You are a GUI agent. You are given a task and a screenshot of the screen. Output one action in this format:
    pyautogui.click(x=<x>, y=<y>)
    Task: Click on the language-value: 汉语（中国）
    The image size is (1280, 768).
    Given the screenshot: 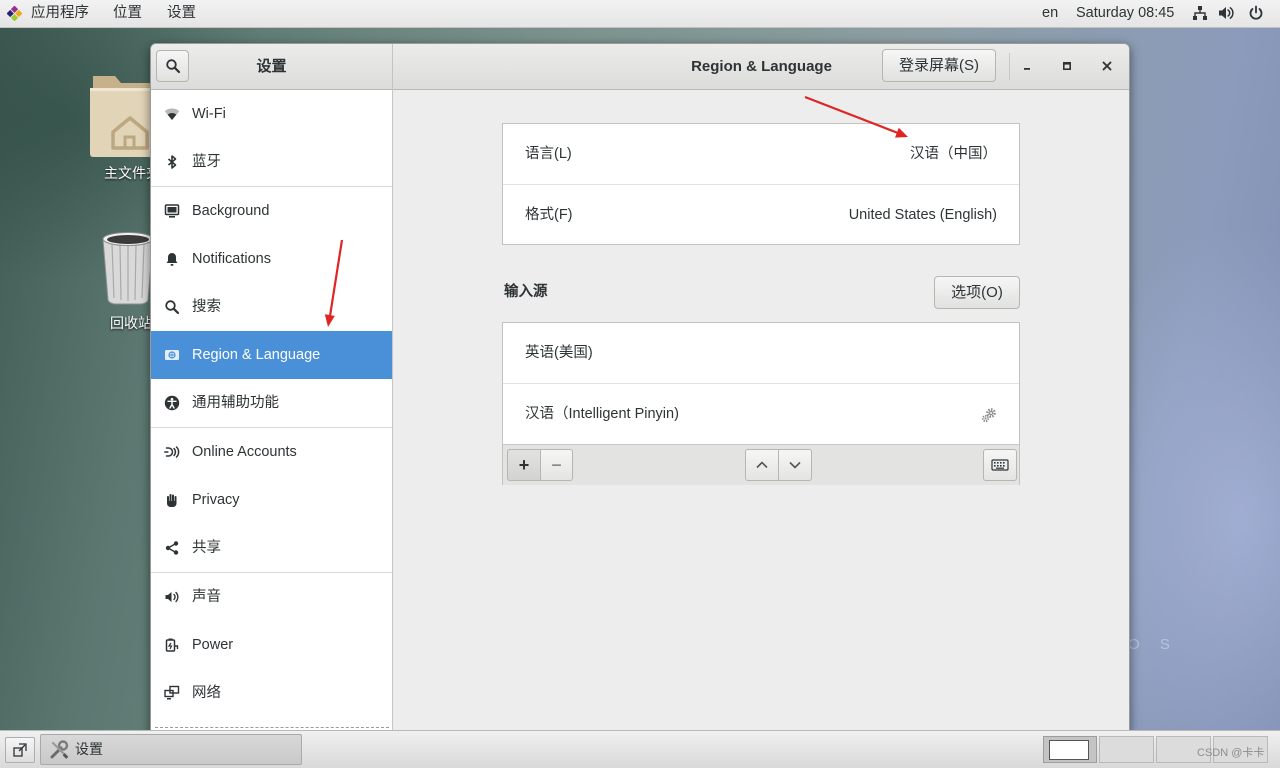 What is the action you would take?
    pyautogui.click(x=953, y=154)
    